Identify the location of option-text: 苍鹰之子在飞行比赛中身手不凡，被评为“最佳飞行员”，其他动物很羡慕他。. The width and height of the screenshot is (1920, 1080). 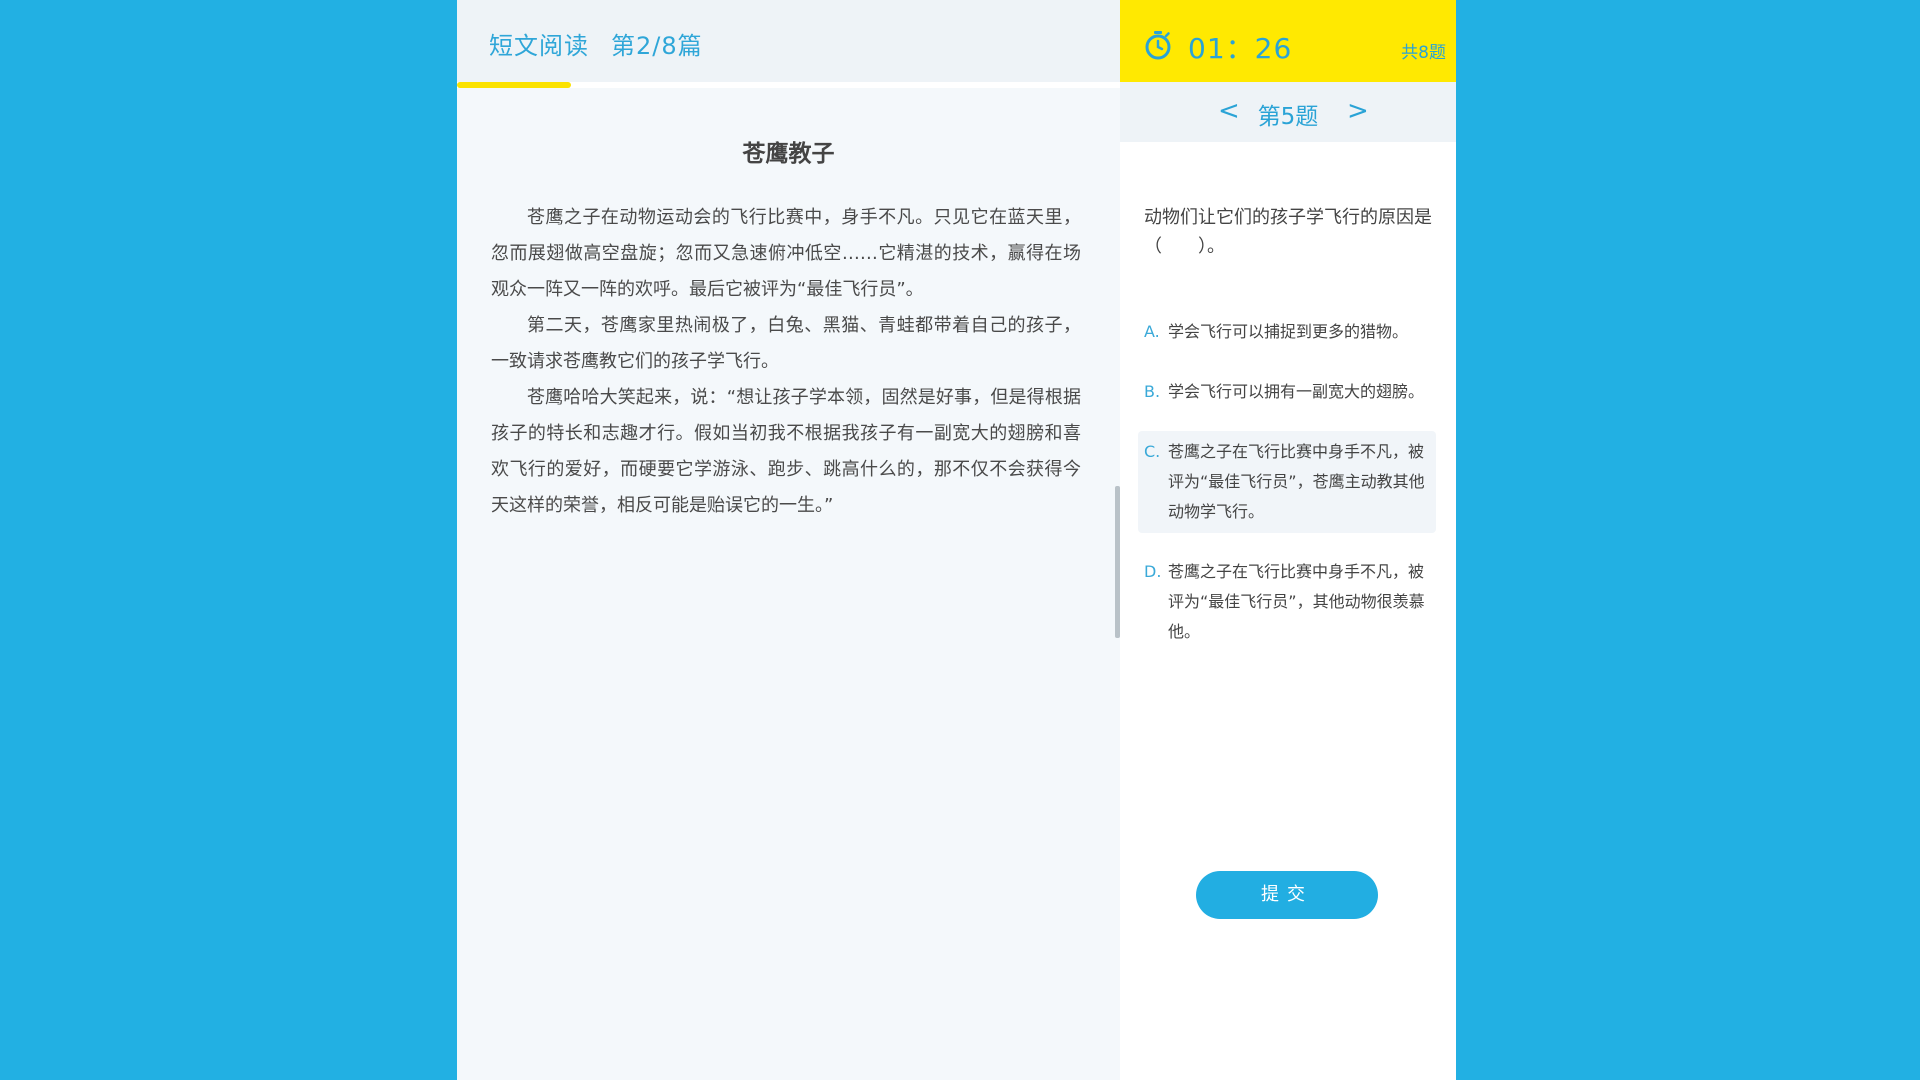
(1296, 601).